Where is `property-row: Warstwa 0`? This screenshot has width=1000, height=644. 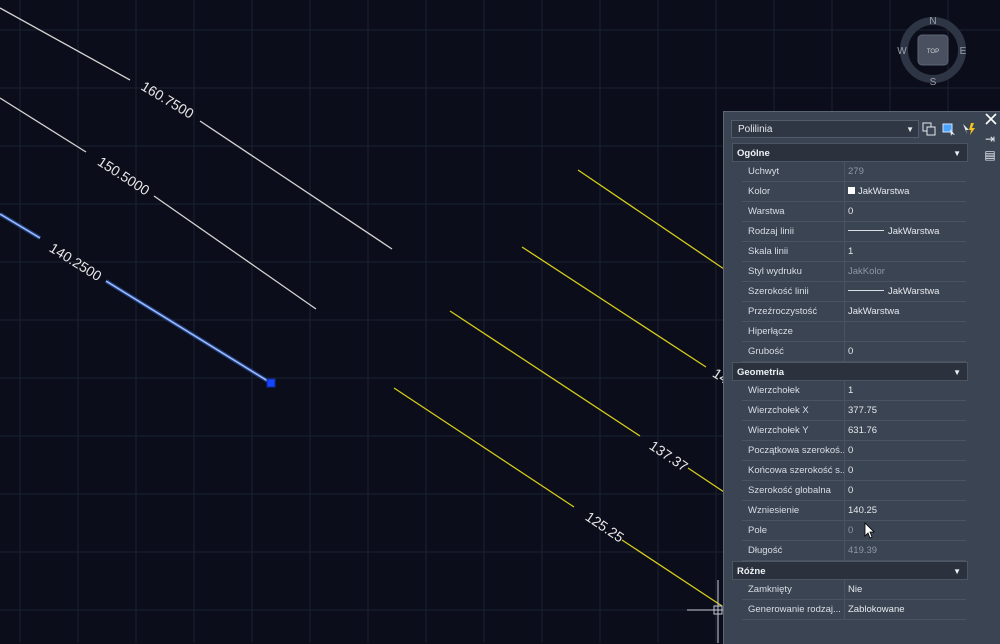
property-row: Warstwa 0 is located at coordinates (854, 212).